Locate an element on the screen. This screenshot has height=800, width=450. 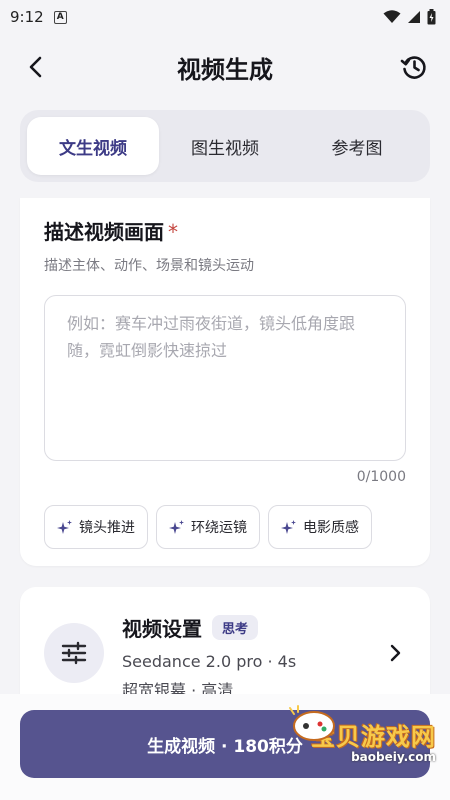
settings-model: Seedance 2.0 pro · 4s is located at coordinates (209, 661).